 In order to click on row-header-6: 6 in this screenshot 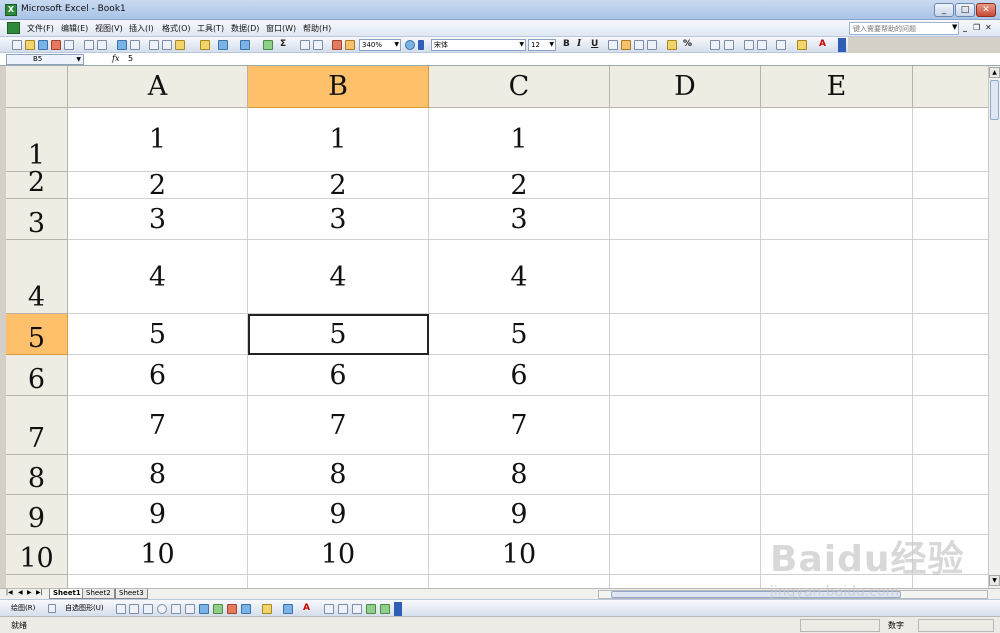, I will do `click(37, 375)`.